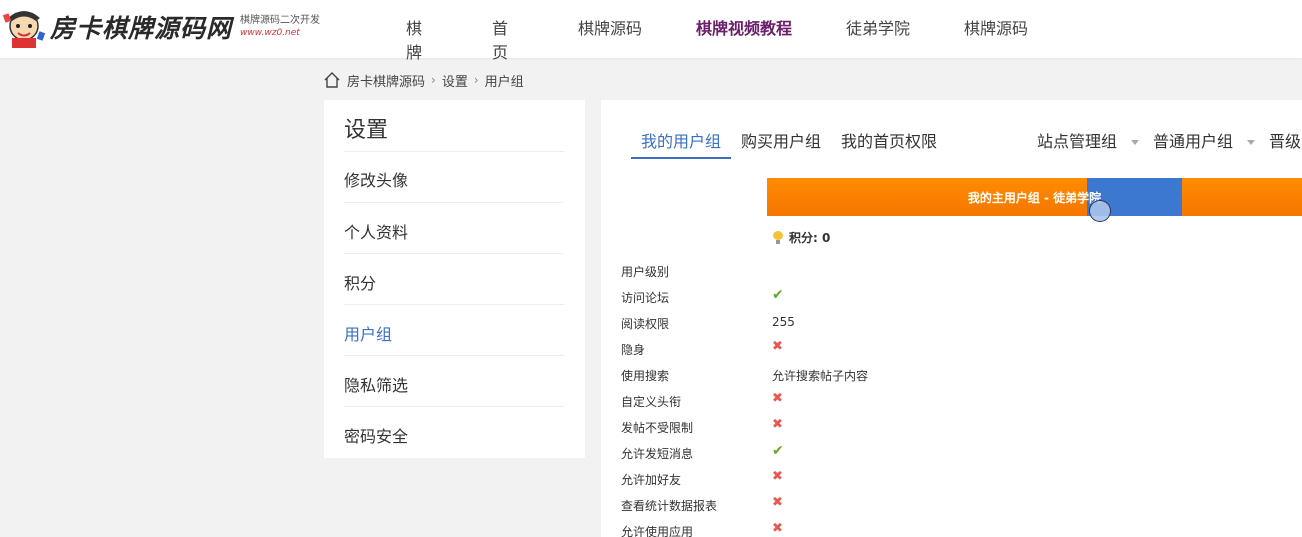 The height and width of the screenshot is (537, 1302). What do you see at coordinates (500, 39) in the screenshot?
I see `nav-item-home: 首页` at bounding box center [500, 39].